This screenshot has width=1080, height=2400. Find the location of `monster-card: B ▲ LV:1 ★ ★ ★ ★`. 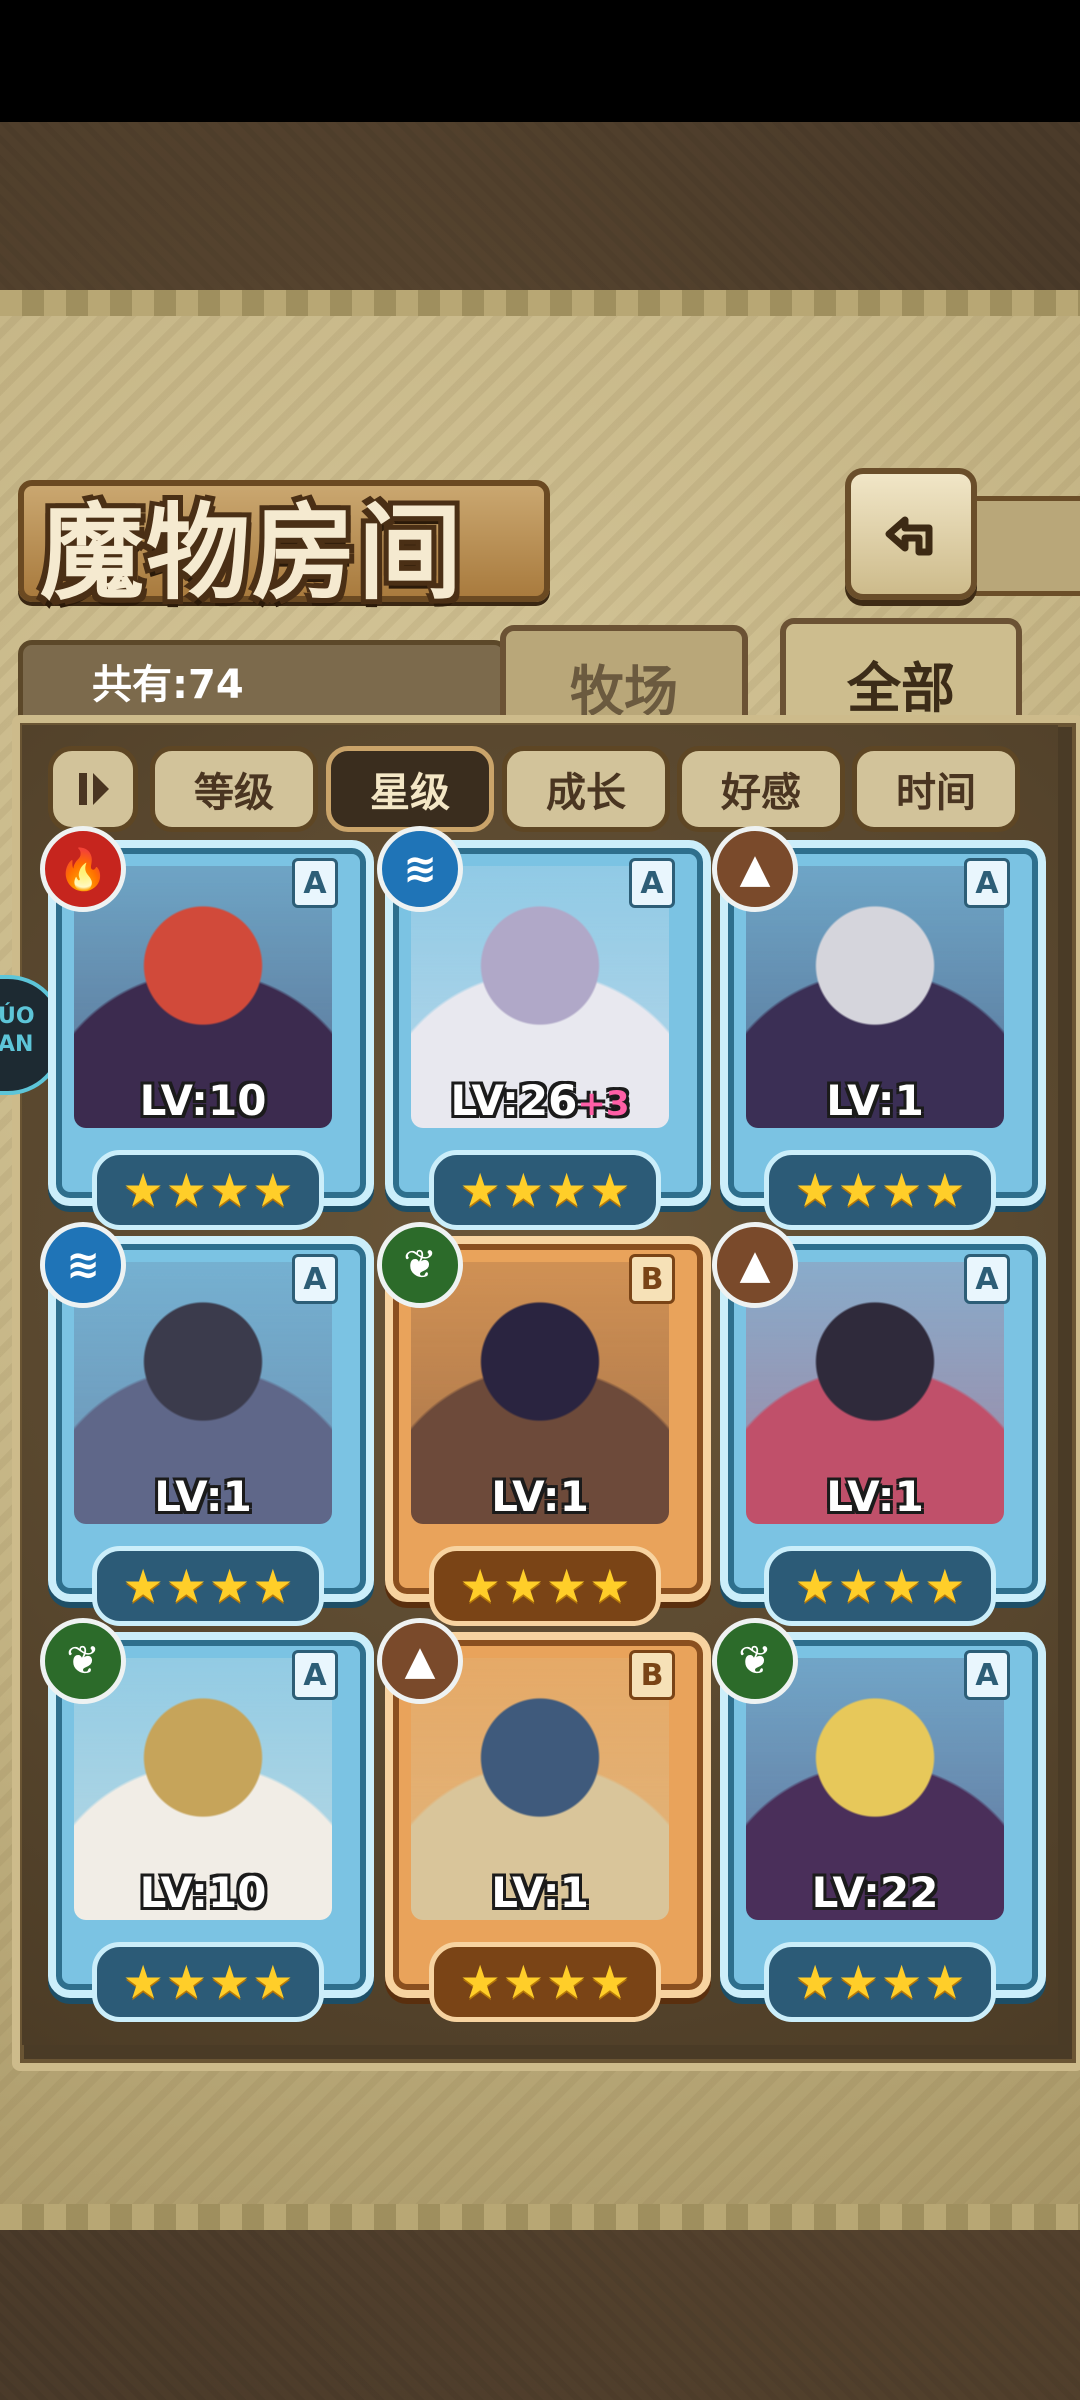

monster-card: B ▲ LV:1 ★ ★ ★ ★ is located at coordinates (544, 1820).